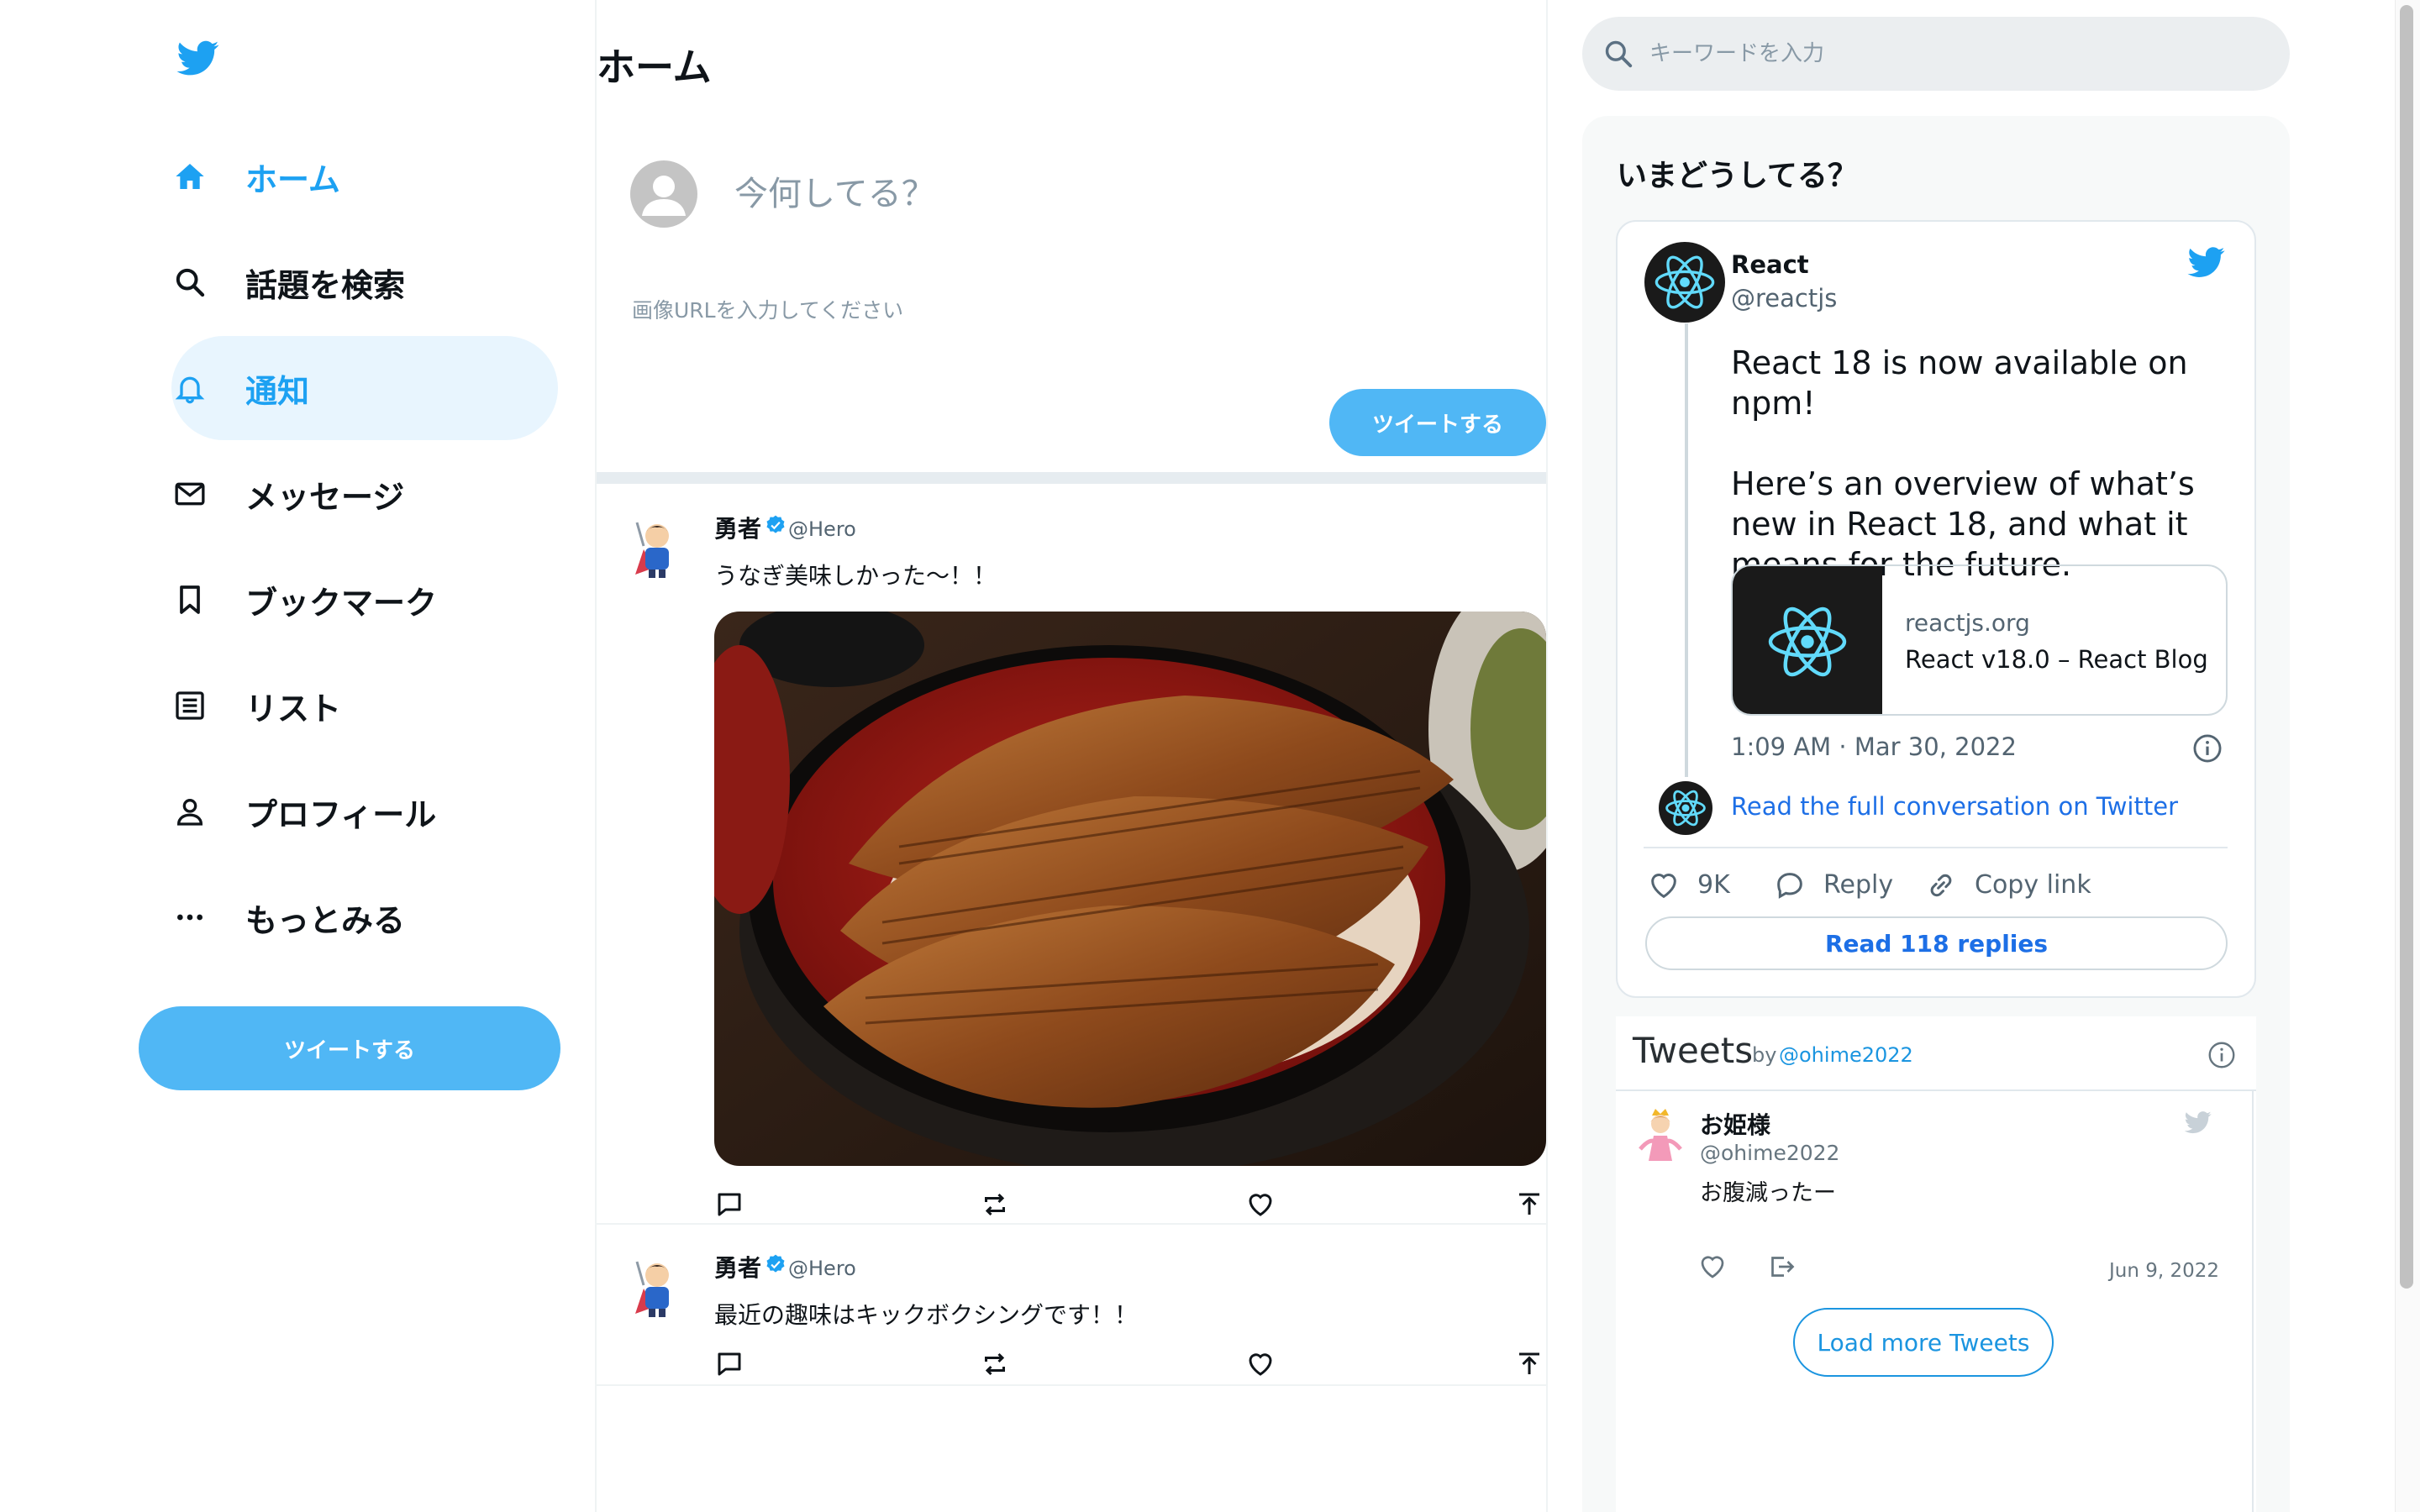 The height and width of the screenshot is (1512, 2420). I want to click on bookmark-icon, so click(189, 599).